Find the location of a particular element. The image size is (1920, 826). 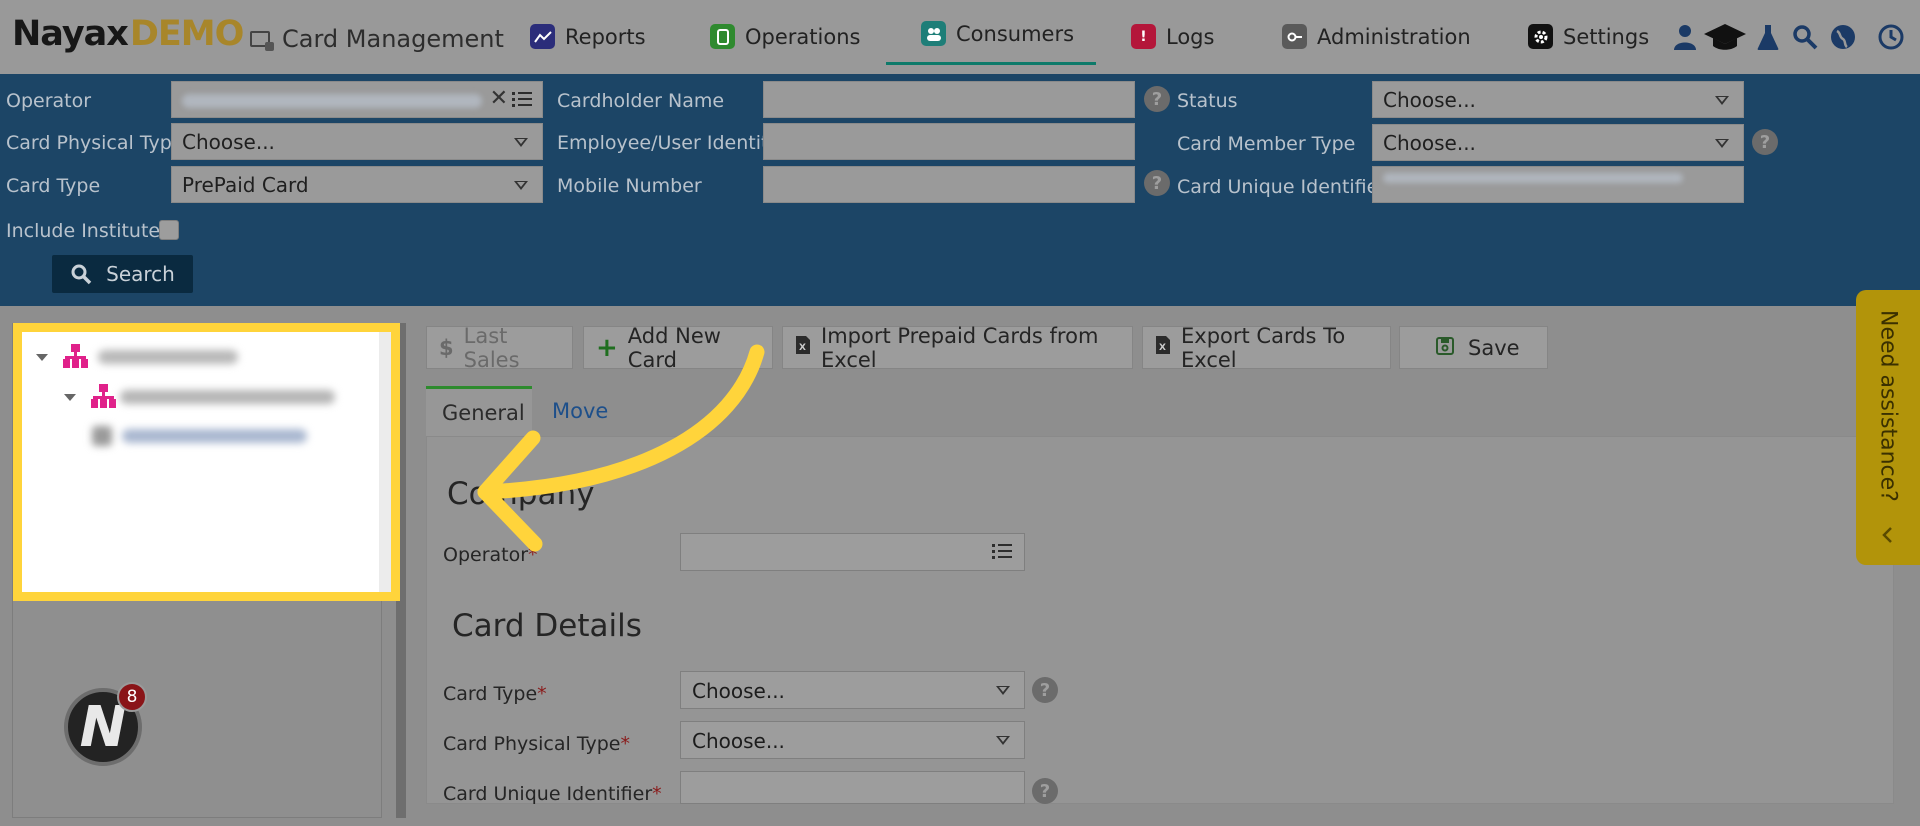

nav-settings: Settings is located at coordinates (1588, 36).